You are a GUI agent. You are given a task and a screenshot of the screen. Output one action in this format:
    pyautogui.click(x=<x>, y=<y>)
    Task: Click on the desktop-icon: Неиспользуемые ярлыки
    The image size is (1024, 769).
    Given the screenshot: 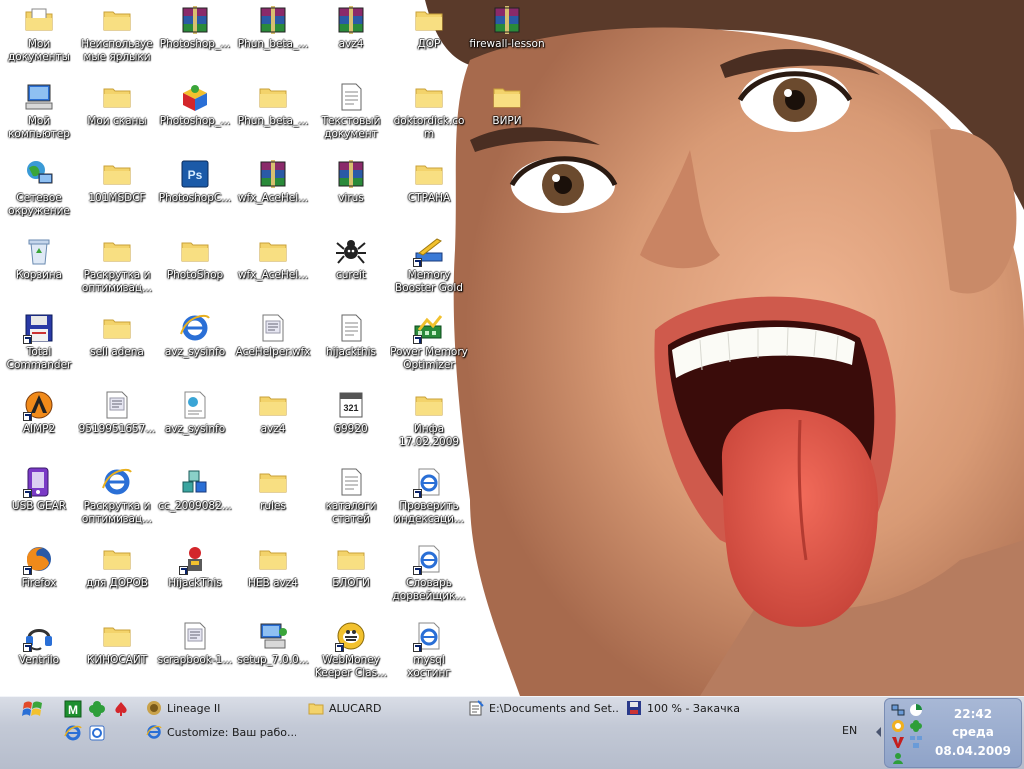 What is the action you would take?
    pyautogui.click(x=117, y=37)
    